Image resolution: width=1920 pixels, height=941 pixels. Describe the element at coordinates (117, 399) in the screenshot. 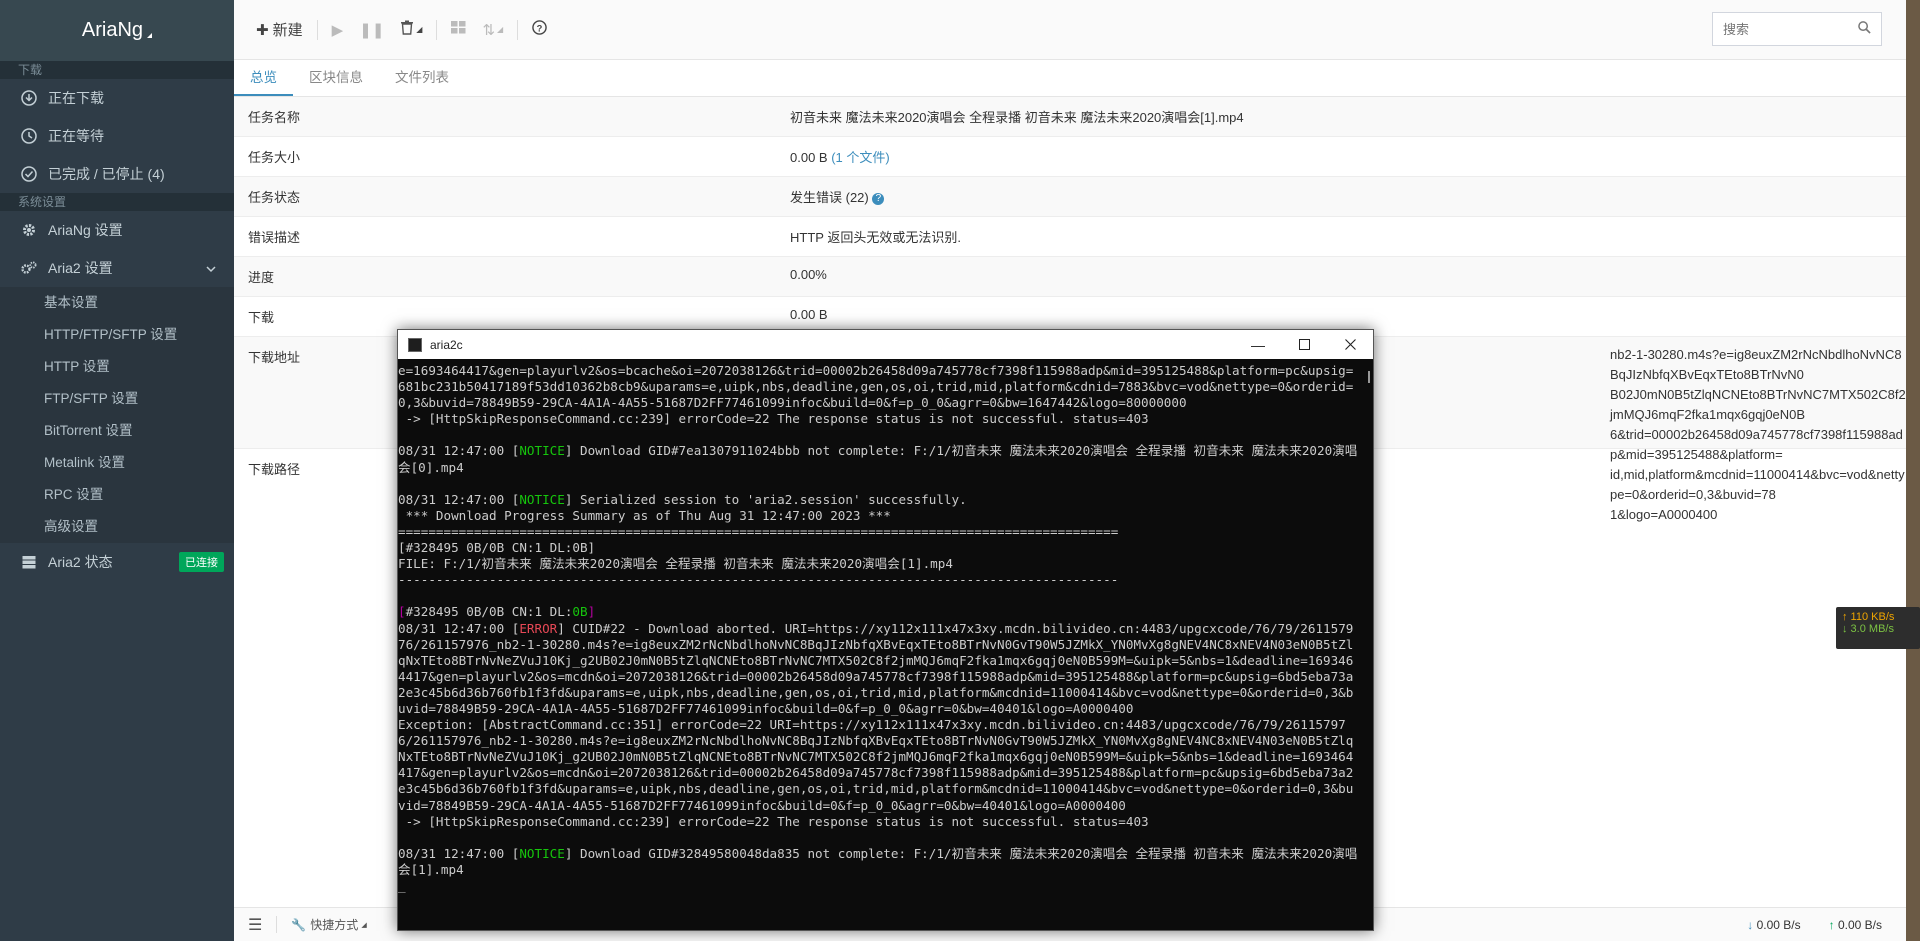

I see `sub-ftp-sftp-settings: FTP/SFTP 设置` at that location.